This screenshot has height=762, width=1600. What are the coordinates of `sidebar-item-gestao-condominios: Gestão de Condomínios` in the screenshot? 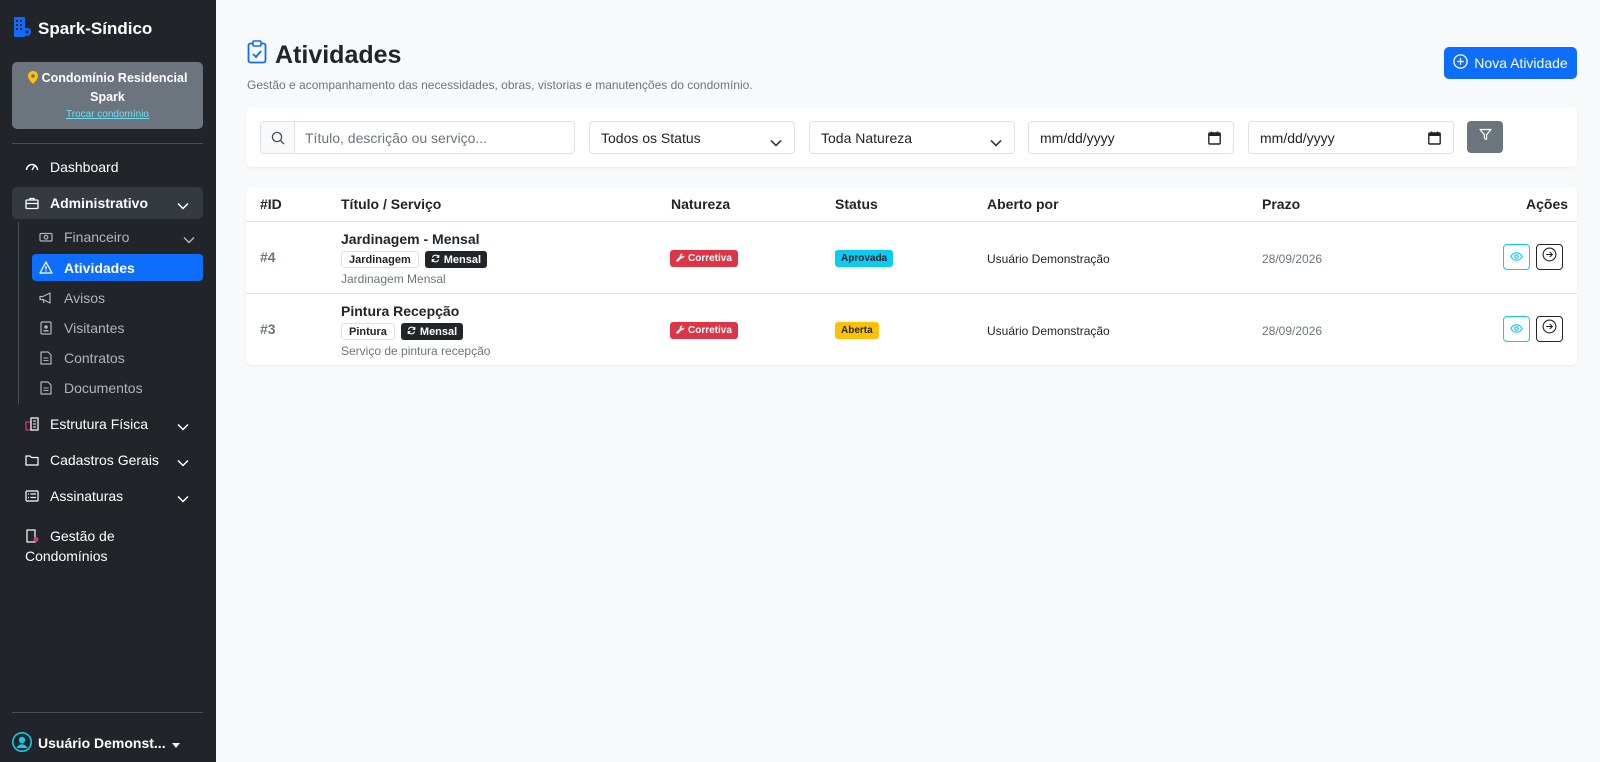 It's located at (97, 546).